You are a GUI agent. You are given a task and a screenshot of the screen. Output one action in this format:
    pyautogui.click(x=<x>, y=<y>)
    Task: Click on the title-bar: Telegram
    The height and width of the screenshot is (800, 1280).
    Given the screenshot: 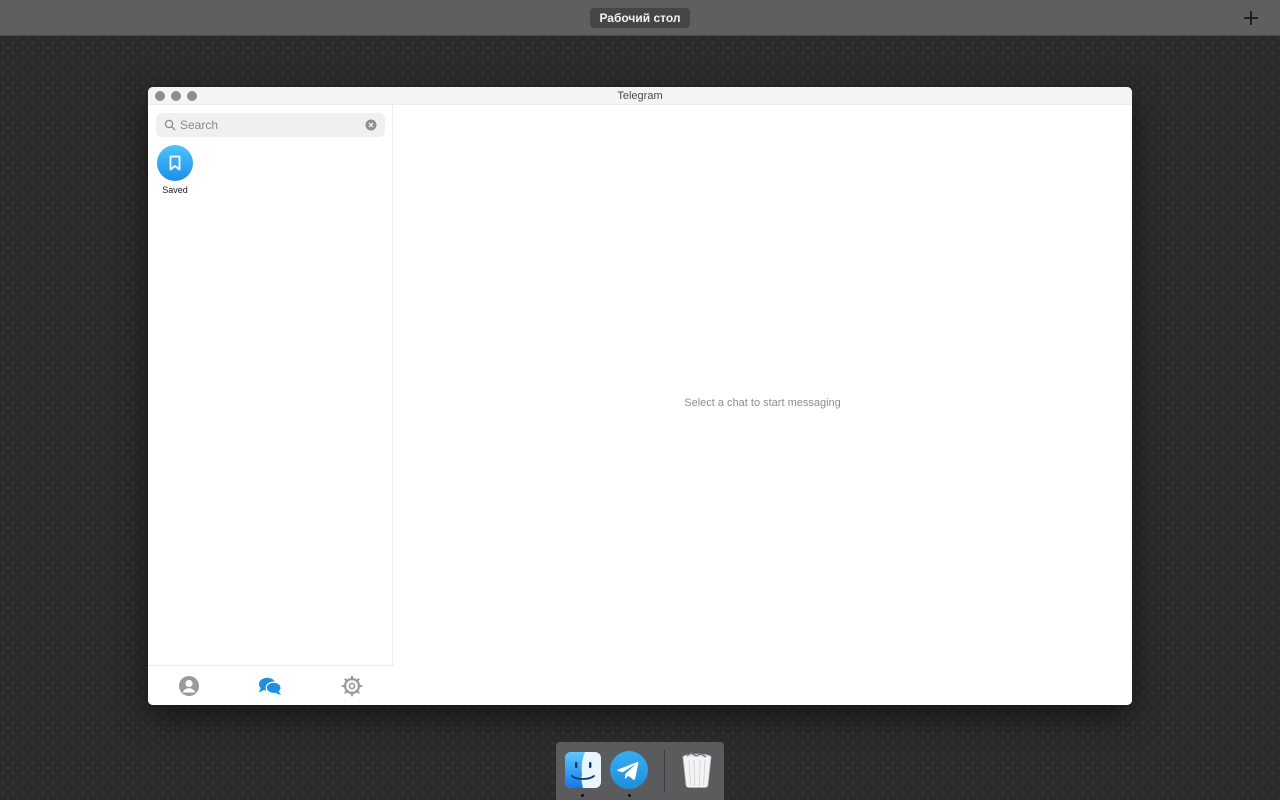 What is the action you would take?
    pyautogui.click(x=640, y=96)
    